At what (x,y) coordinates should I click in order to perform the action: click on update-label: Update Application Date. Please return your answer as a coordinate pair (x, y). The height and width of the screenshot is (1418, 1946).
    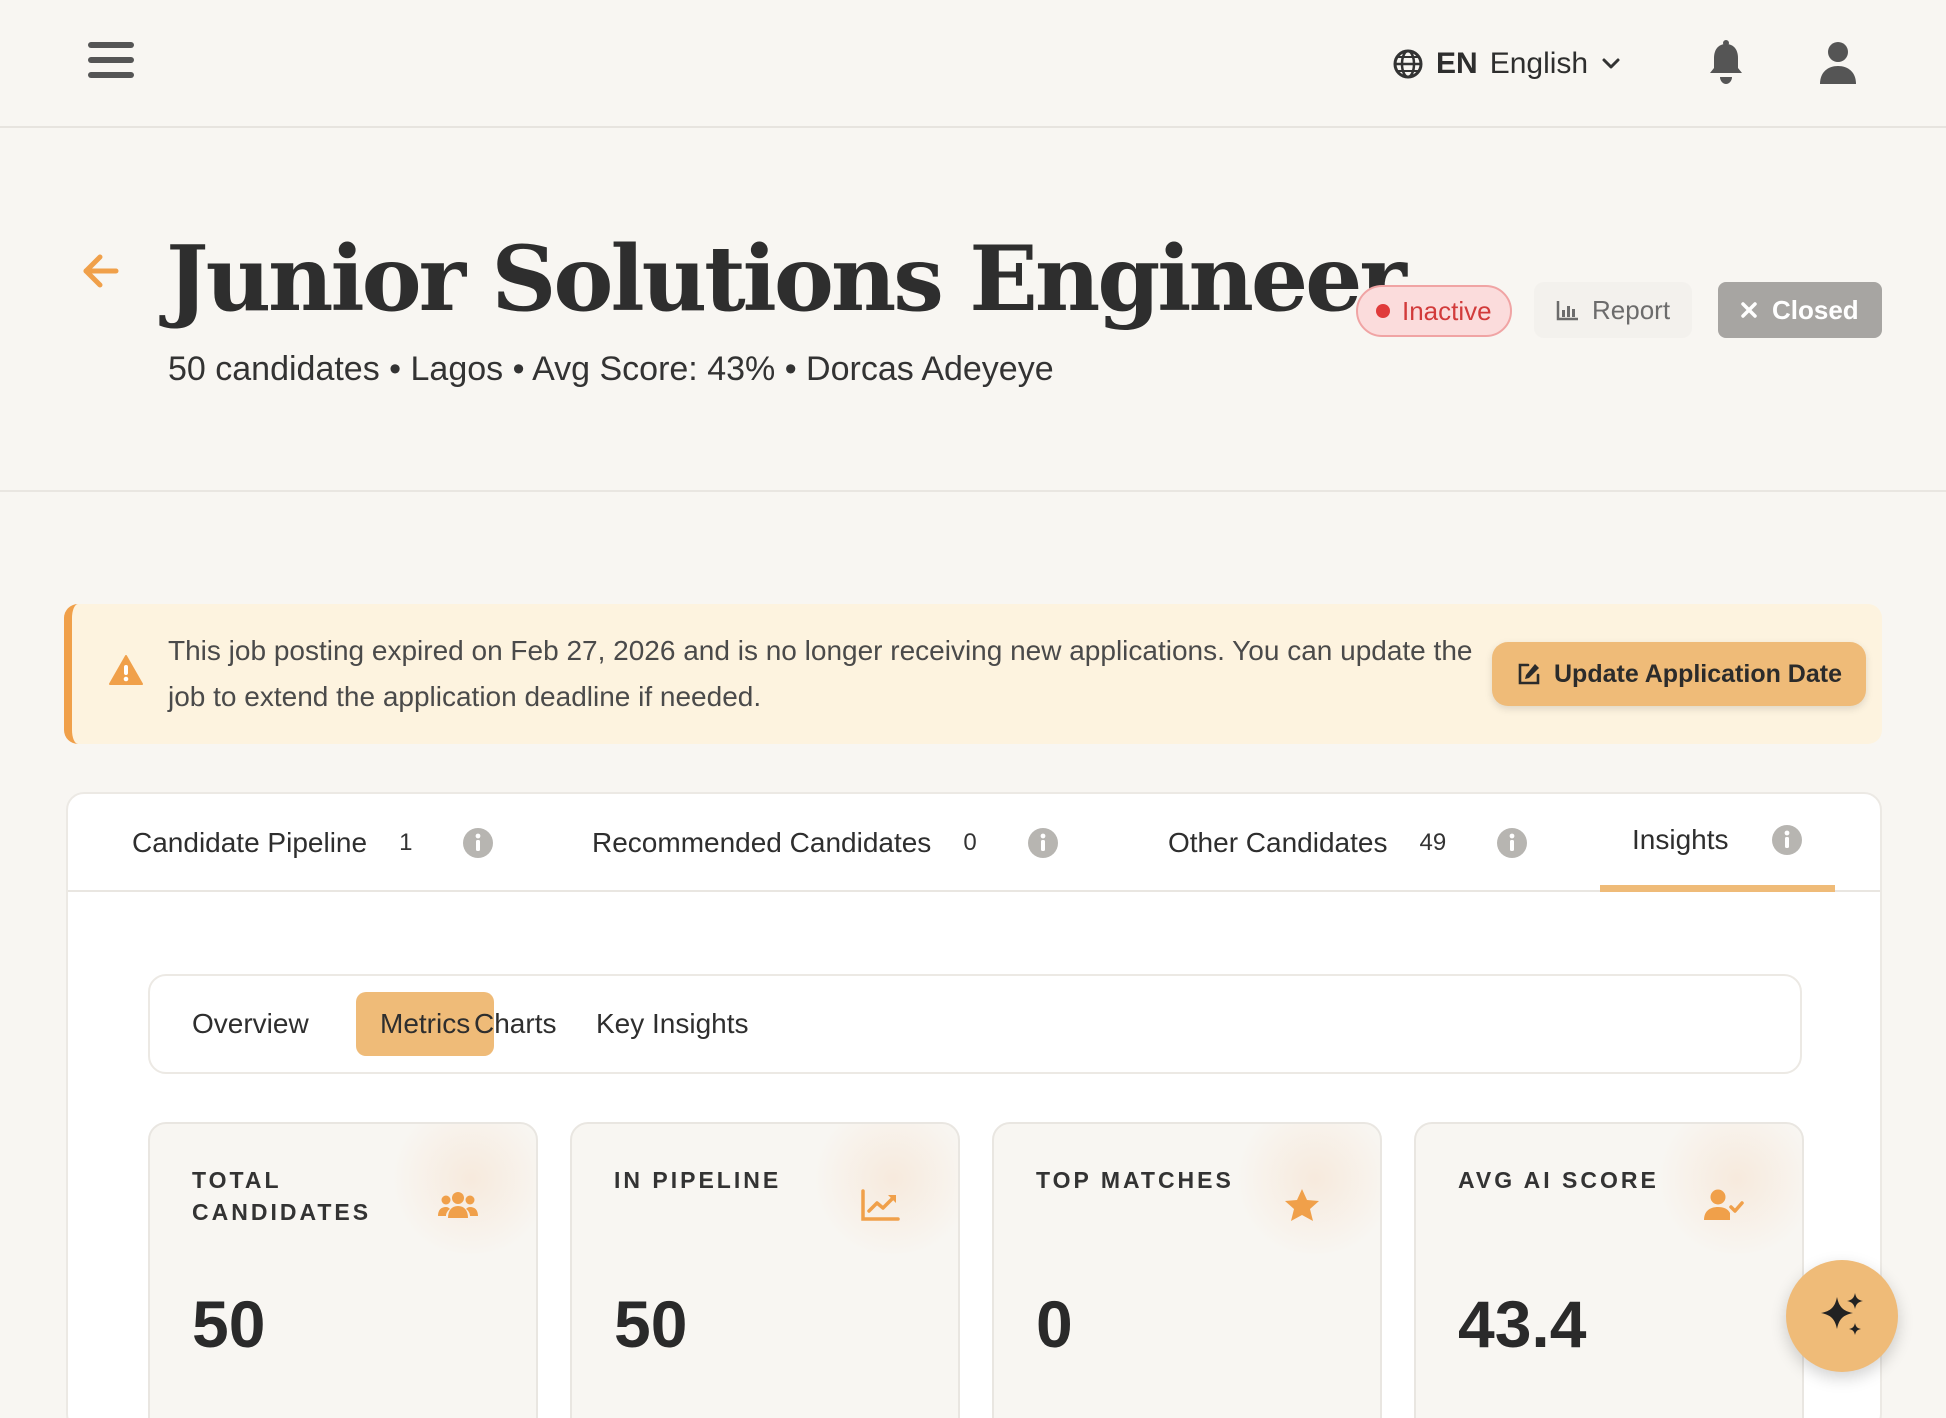
    Looking at the image, I should click on (1698, 673).